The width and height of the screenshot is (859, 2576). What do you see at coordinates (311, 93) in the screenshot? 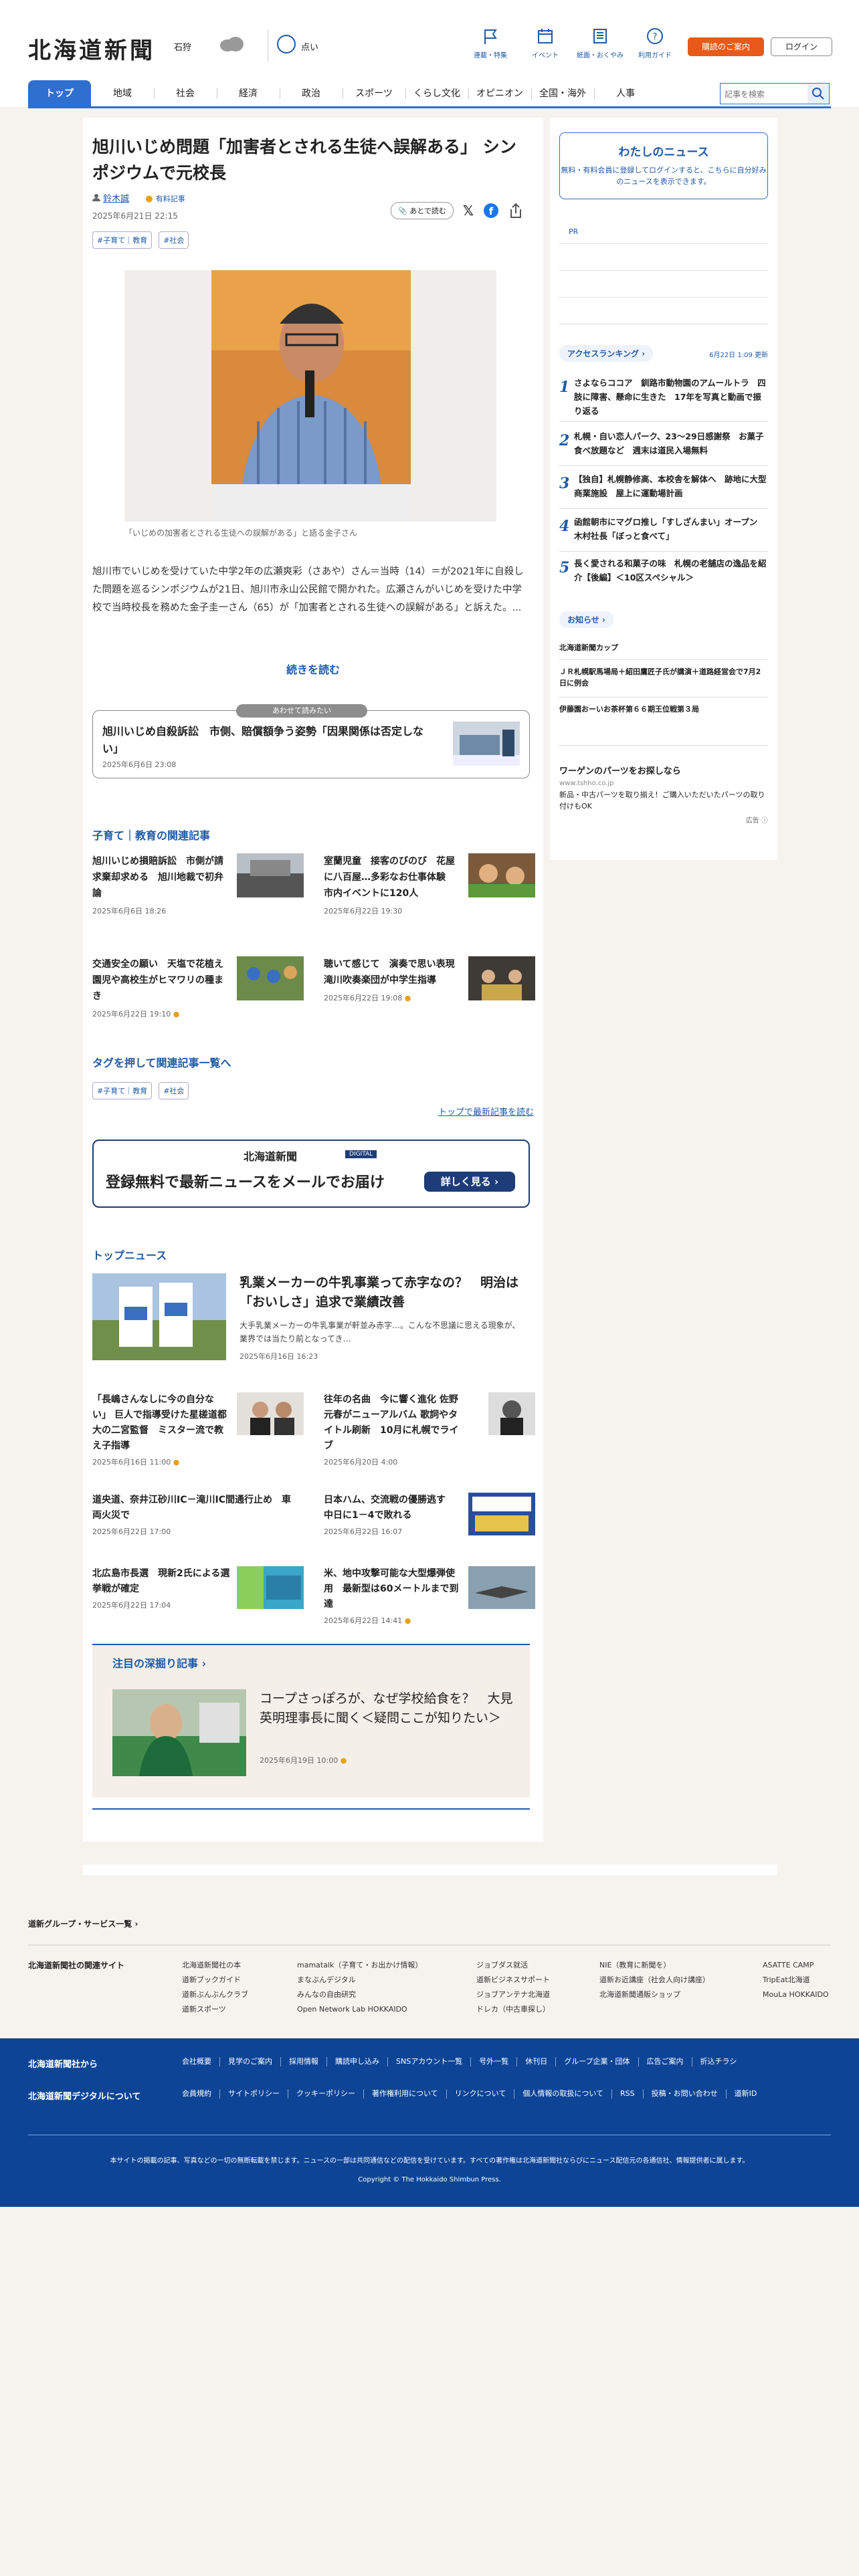
I see `tab-politics: 政治` at bounding box center [311, 93].